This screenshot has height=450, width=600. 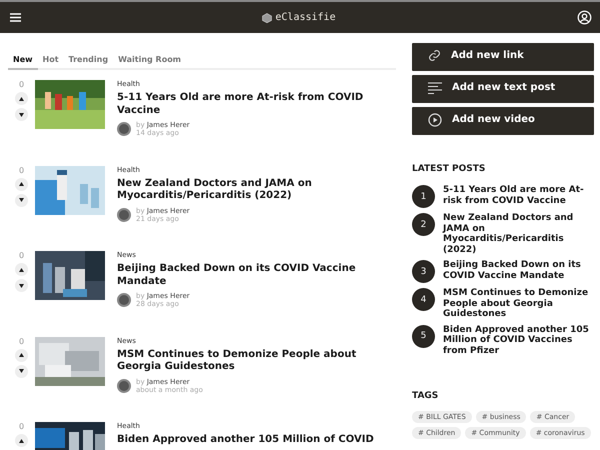 I want to click on tab: Hot, so click(x=51, y=60).